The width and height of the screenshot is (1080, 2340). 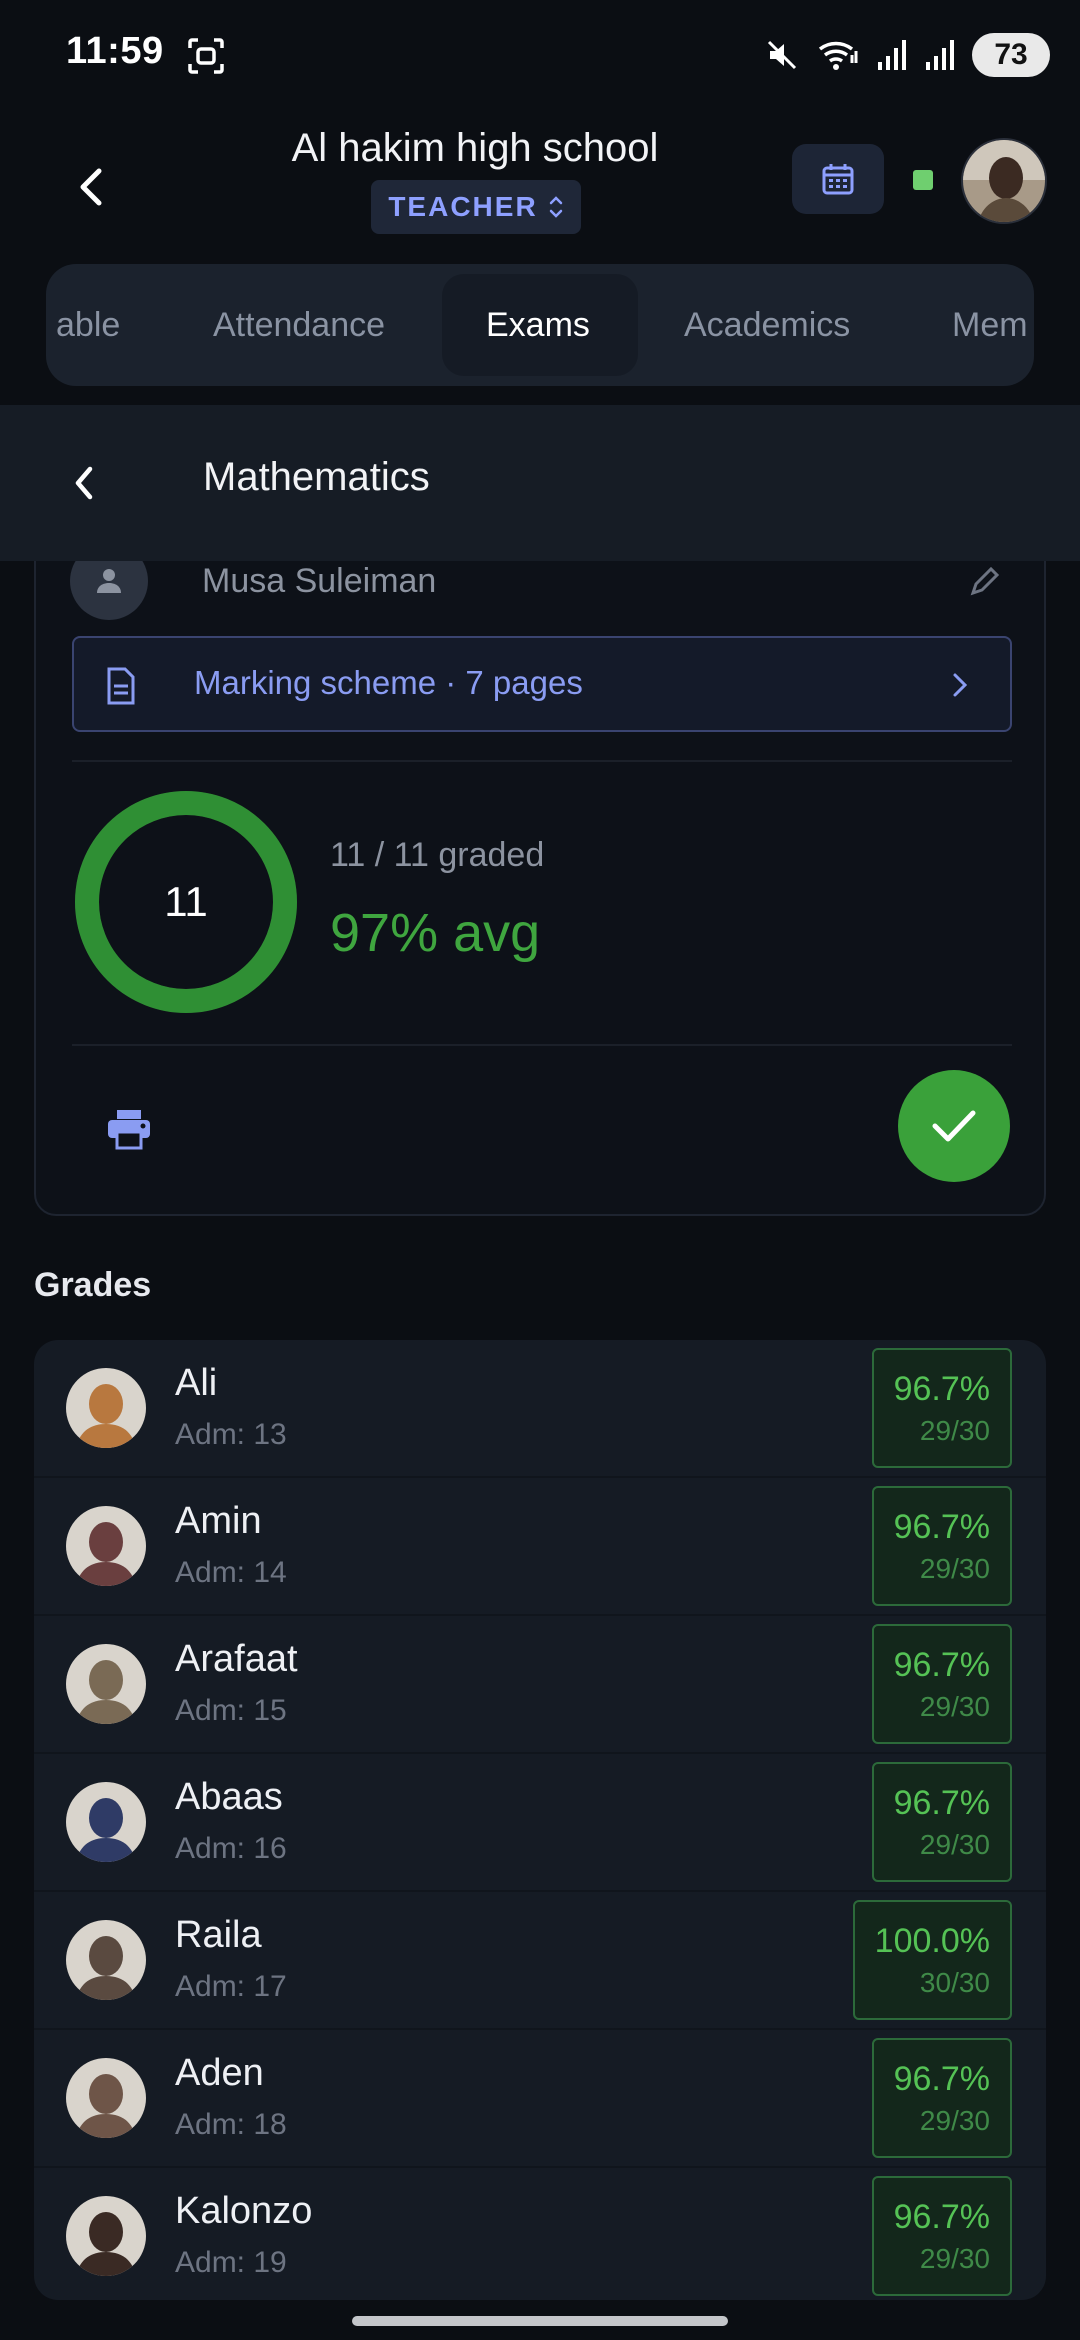 I want to click on app-header: Al hakim high school TEACHER, so click(x=540, y=187).